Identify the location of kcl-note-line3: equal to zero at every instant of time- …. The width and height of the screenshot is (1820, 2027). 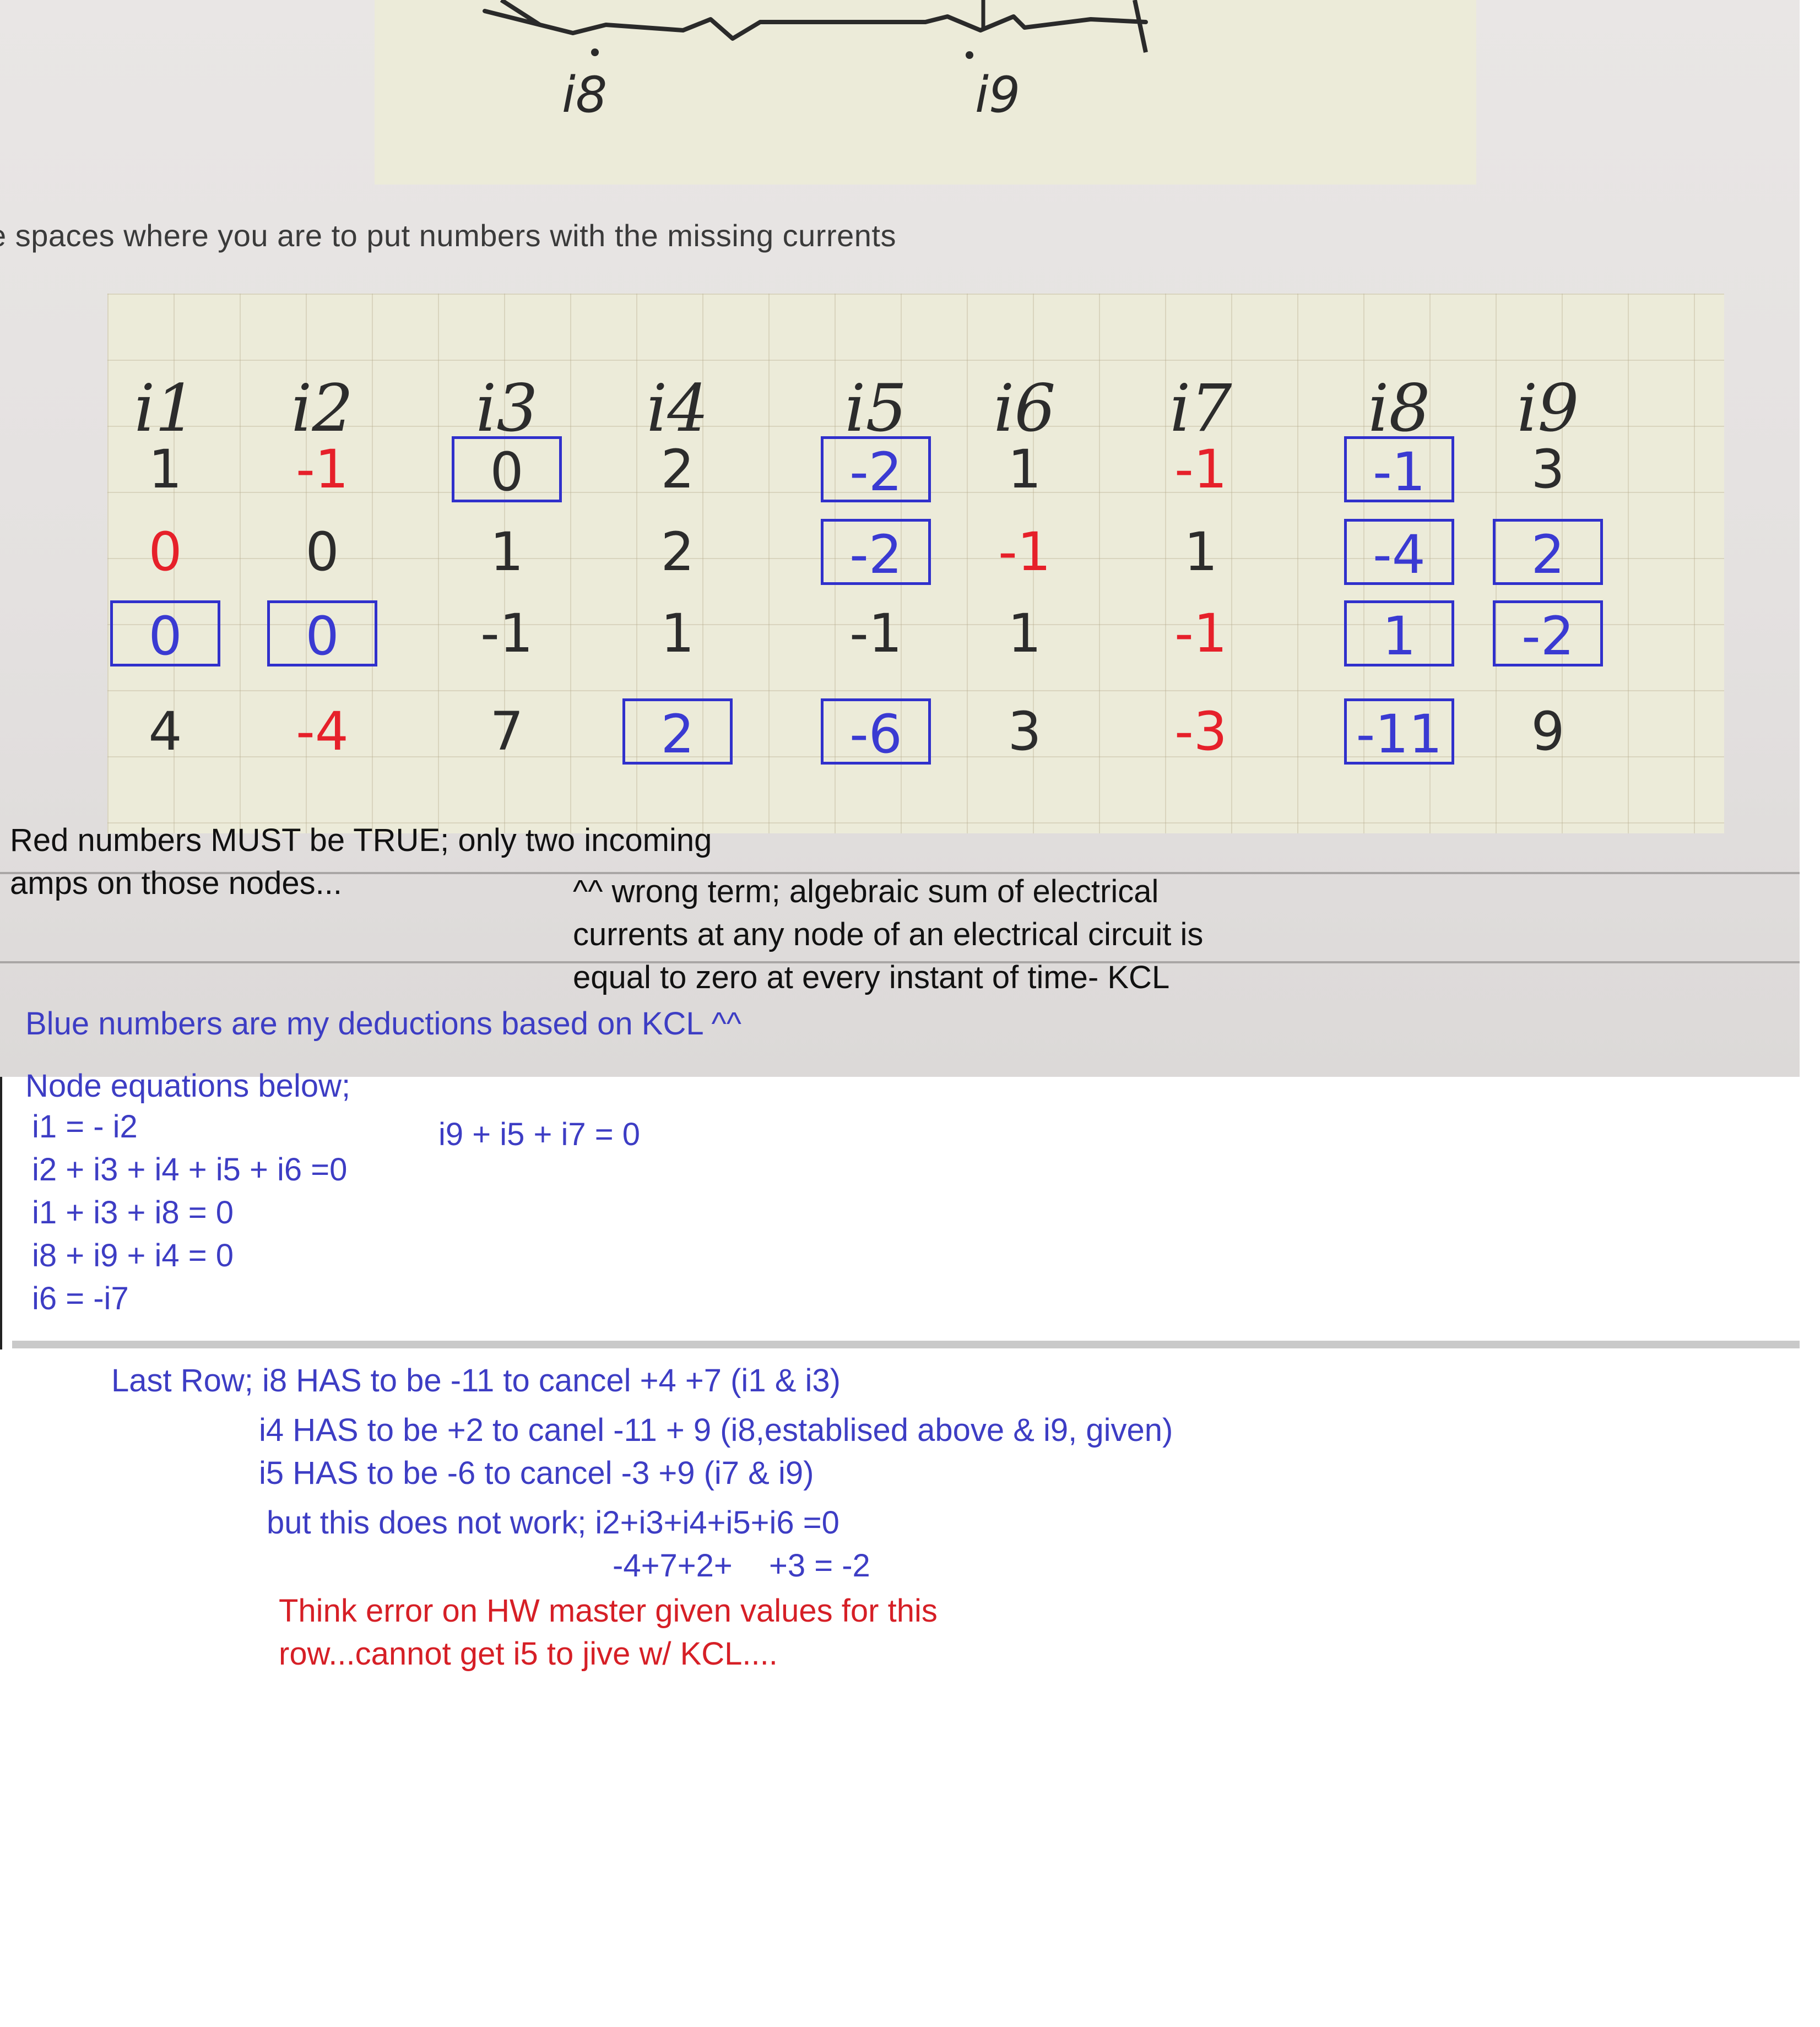
(871, 977).